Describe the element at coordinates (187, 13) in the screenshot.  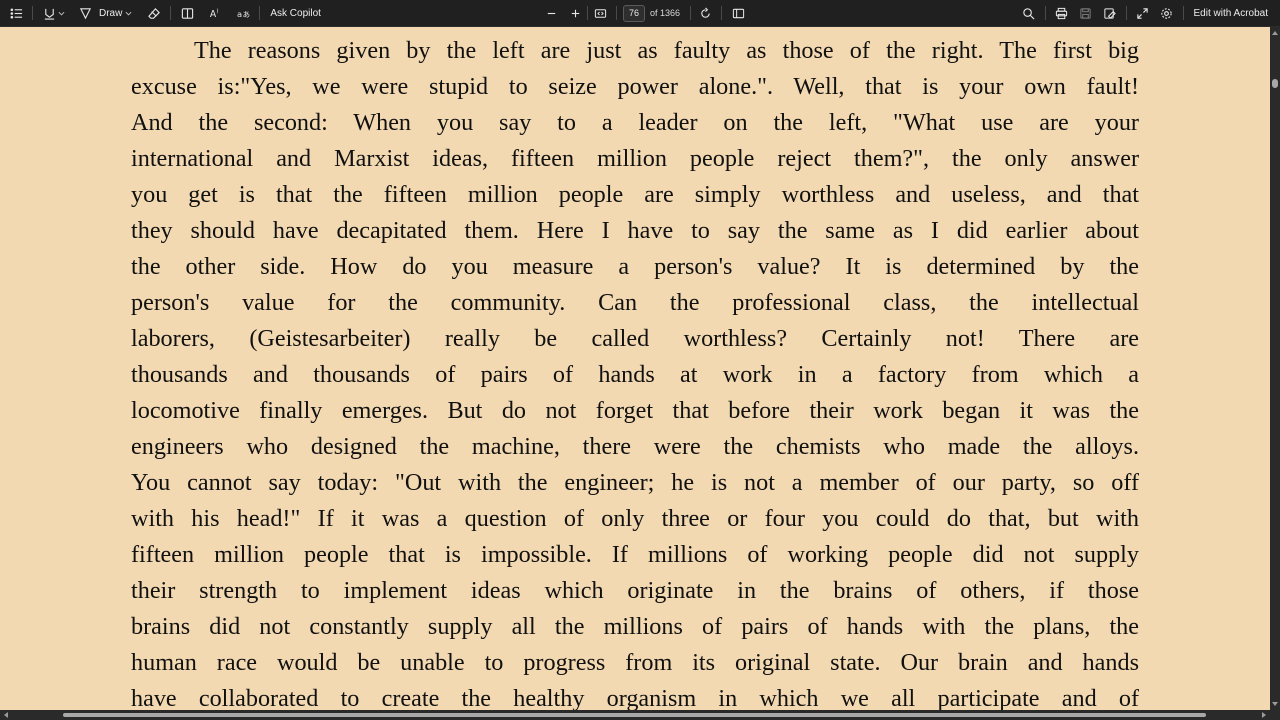
I see `text-box-icon` at that location.